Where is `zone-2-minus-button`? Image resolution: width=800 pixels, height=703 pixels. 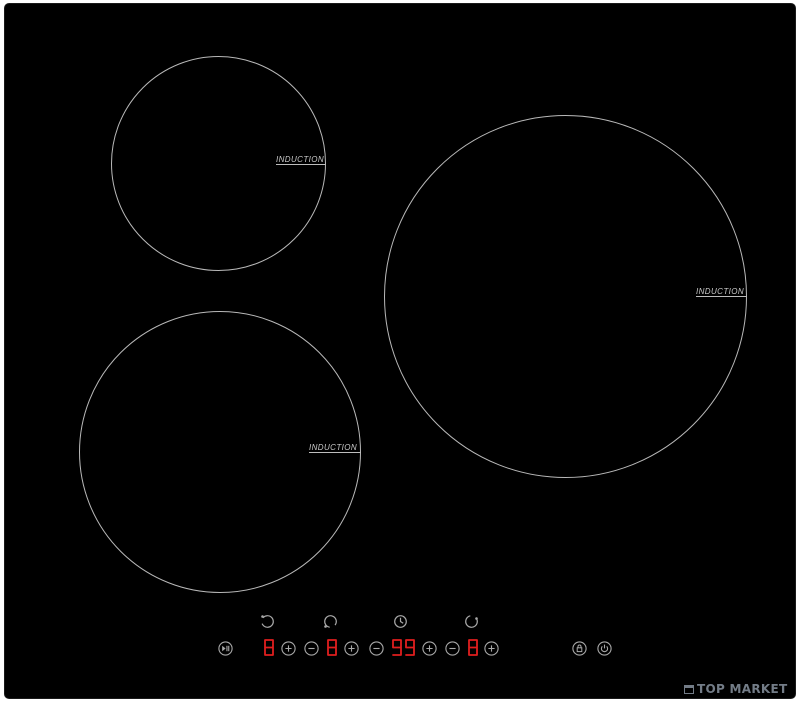 zone-2-minus-button is located at coordinates (311, 648).